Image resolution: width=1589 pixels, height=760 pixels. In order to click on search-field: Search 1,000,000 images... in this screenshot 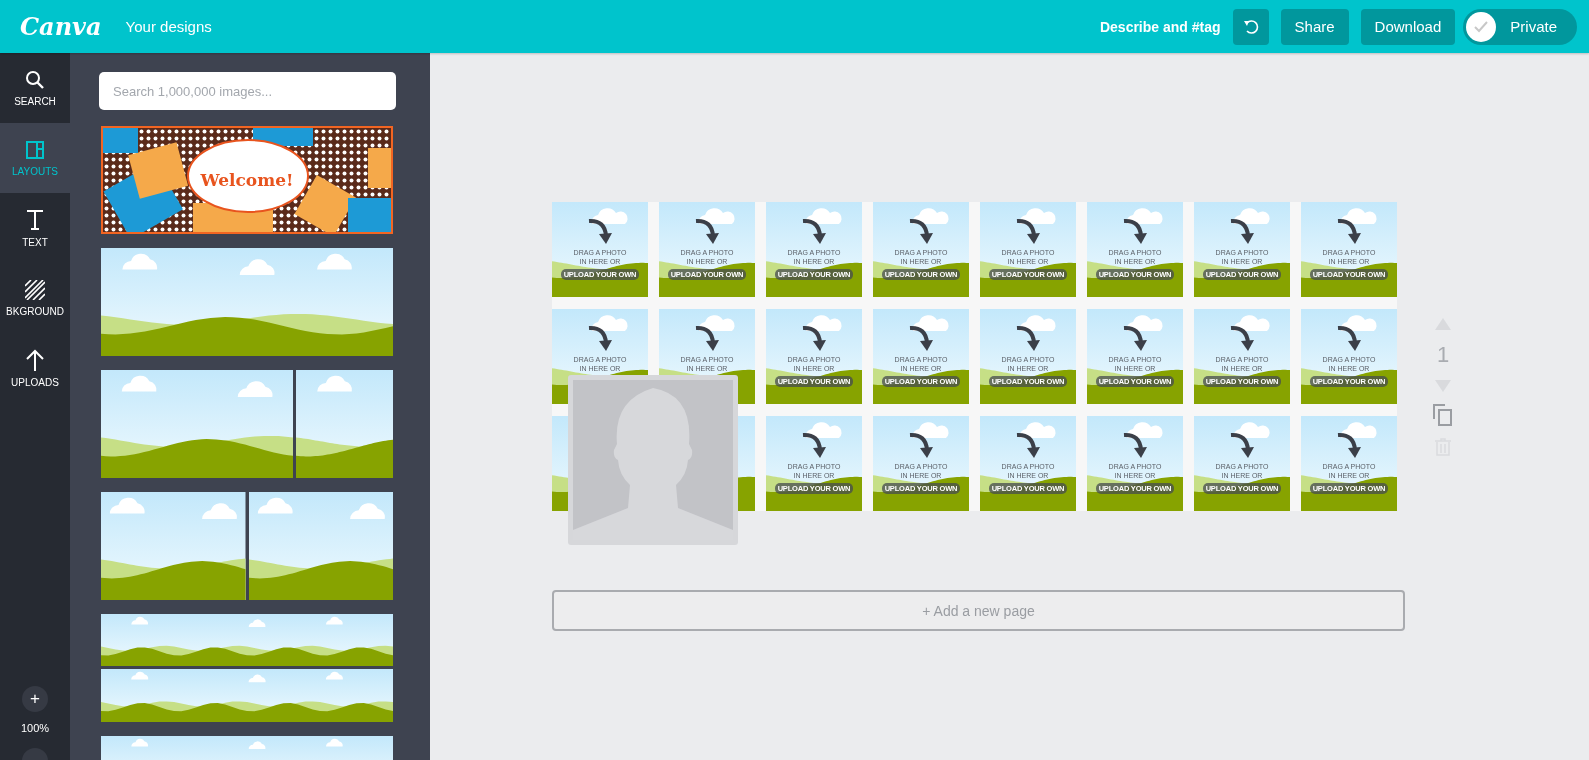, I will do `click(247, 91)`.